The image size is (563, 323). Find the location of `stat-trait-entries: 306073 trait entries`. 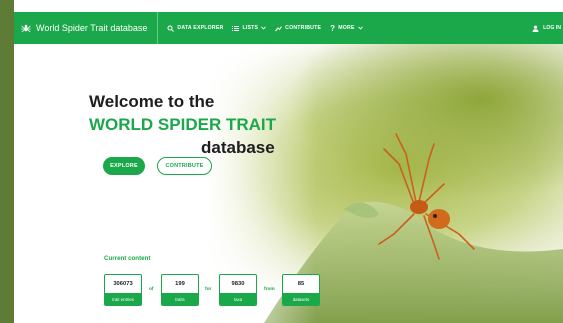

stat-trait-entries: 306073 trait entries is located at coordinates (123, 290).